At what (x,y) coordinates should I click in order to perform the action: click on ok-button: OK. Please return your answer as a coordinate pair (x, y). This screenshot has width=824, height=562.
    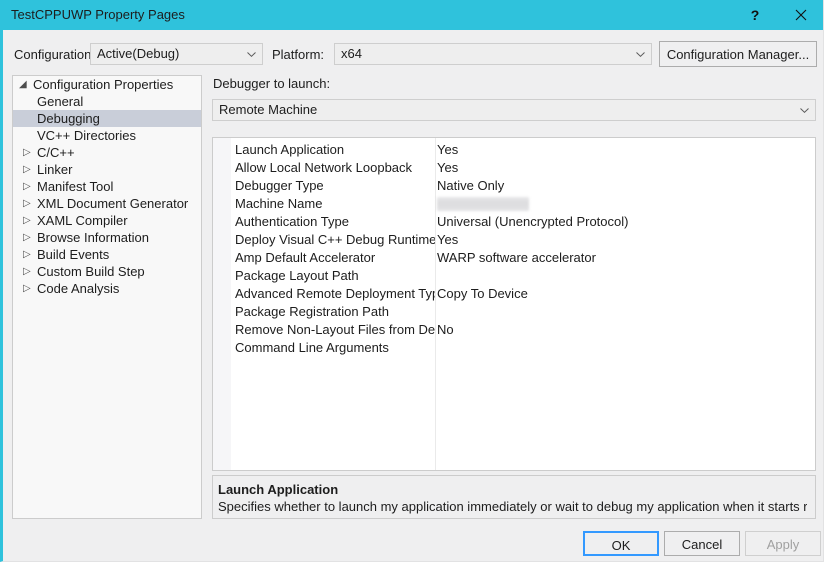
    Looking at the image, I should click on (621, 543).